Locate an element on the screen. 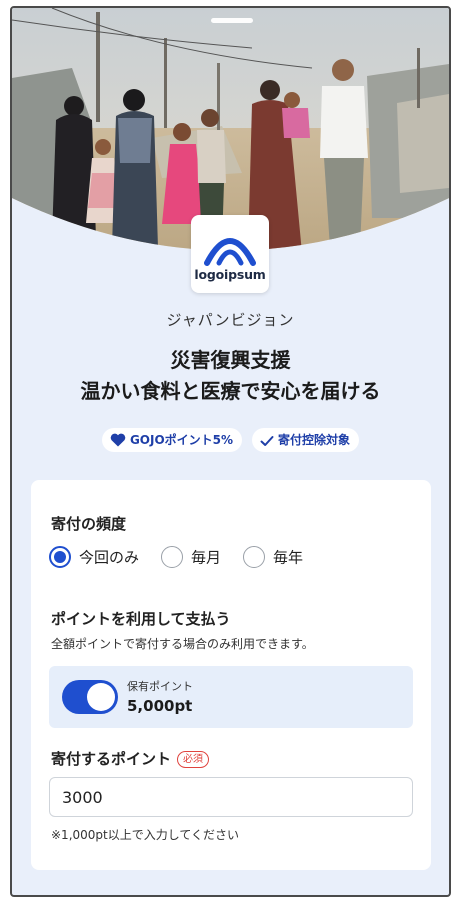 This screenshot has width=460, height=908. radio-monthly: 毎月 is located at coordinates (191, 557).